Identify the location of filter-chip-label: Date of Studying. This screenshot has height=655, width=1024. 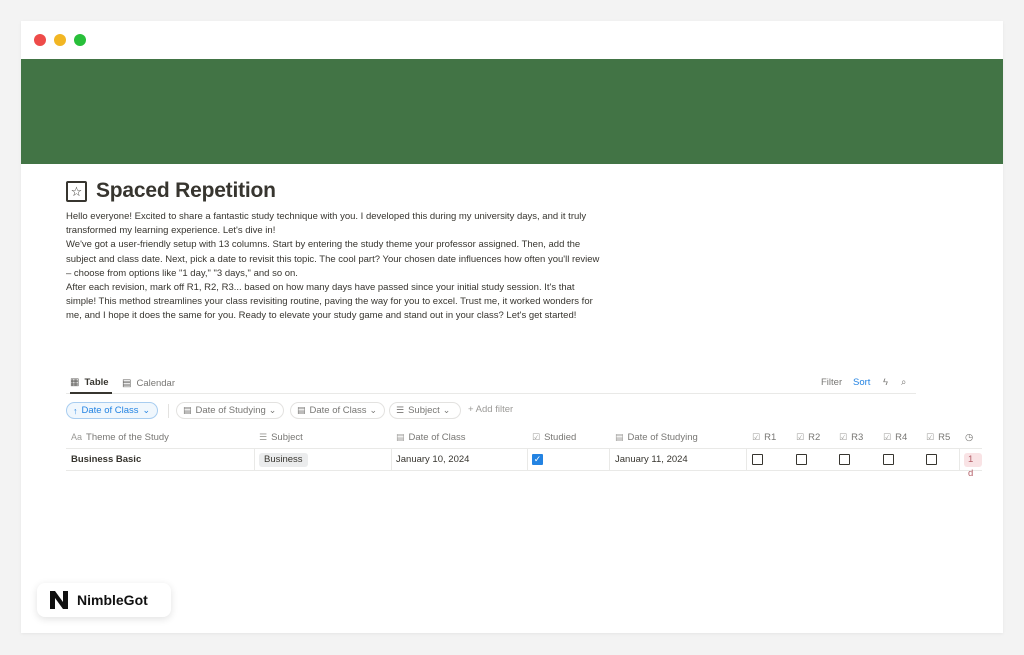
(230, 410).